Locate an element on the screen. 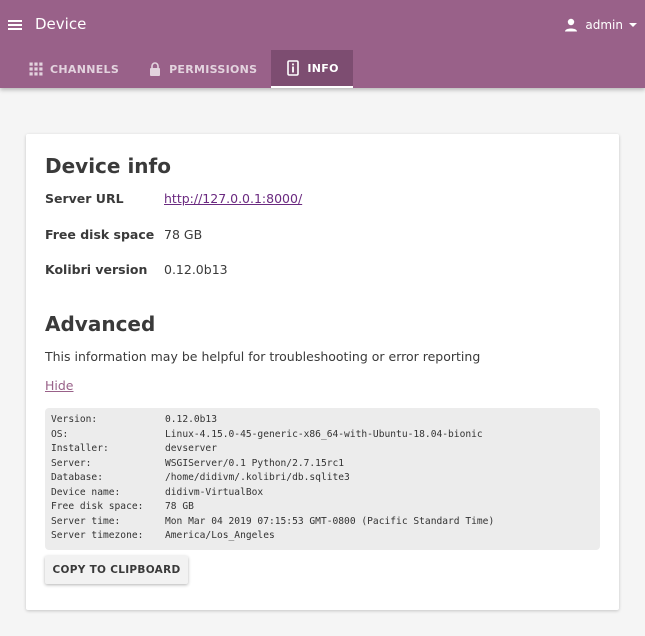  device-info-heading: Device info is located at coordinates (108, 166).